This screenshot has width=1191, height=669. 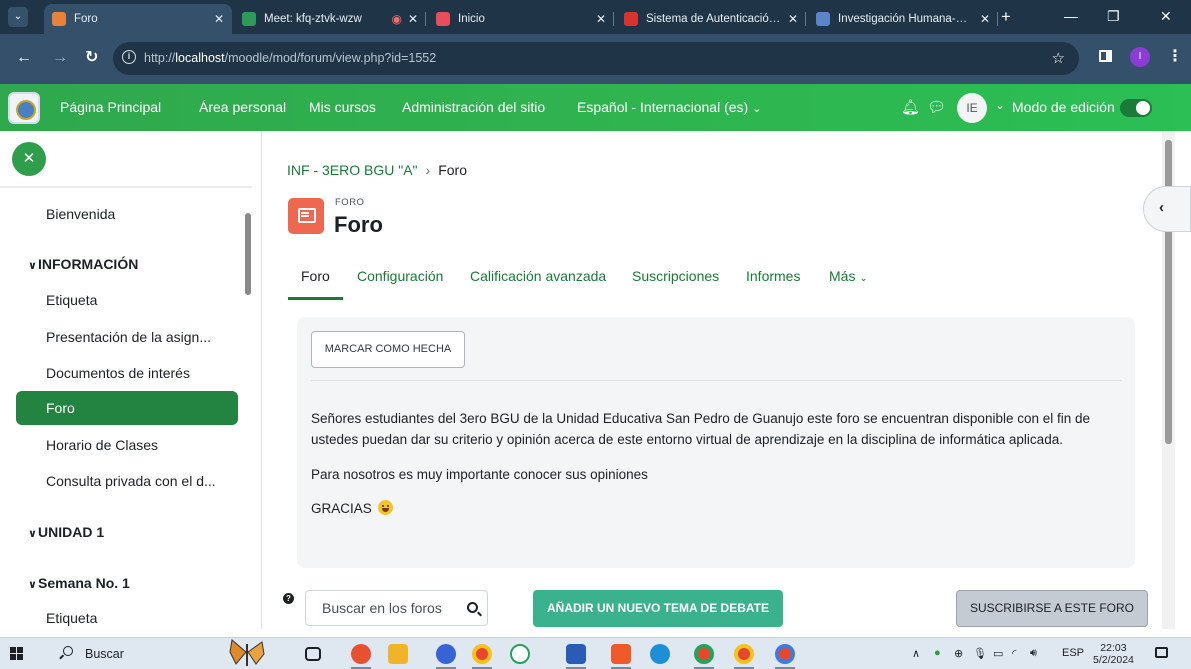 What do you see at coordinates (388, 349) in the screenshot?
I see `mark-as-done-button: MARCAR COMO HECHA` at bounding box center [388, 349].